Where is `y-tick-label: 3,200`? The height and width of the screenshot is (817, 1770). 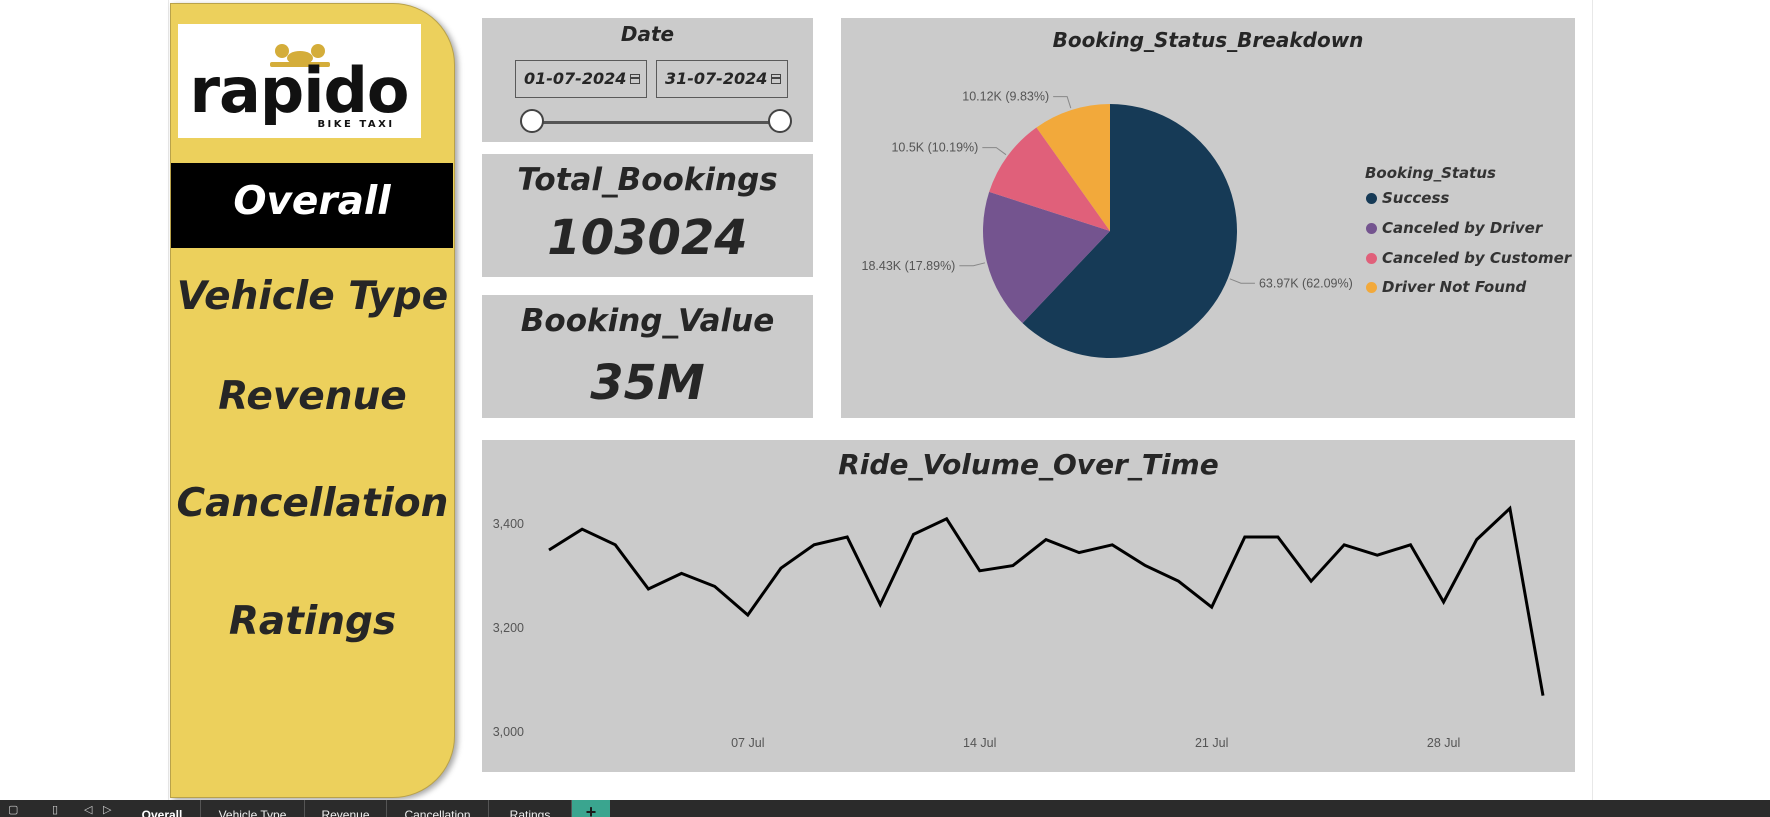
y-tick-label: 3,200 is located at coordinates (508, 628).